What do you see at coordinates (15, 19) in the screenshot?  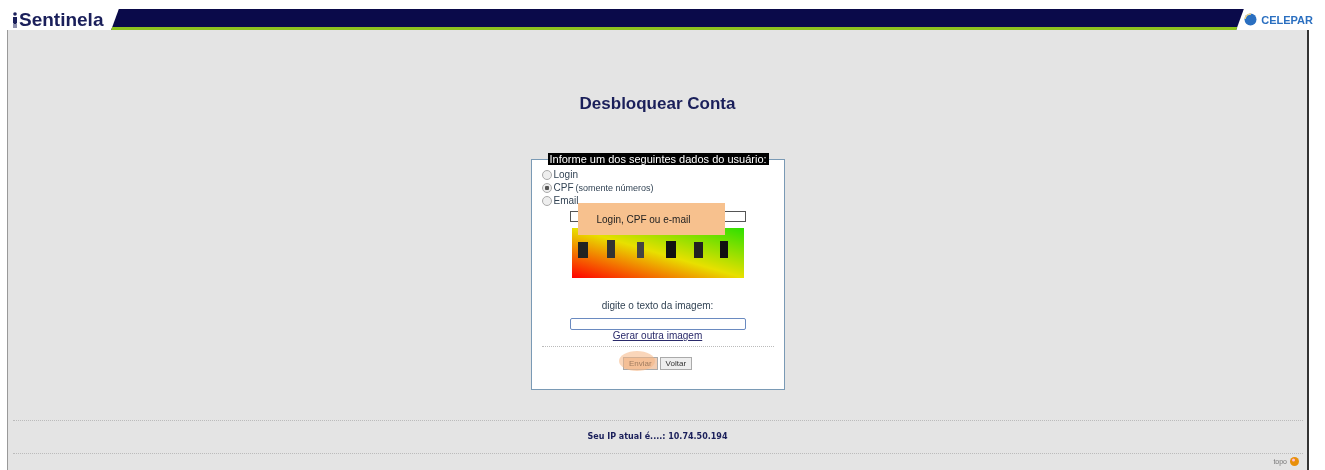 I see `person-icon` at bounding box center [15, 19].